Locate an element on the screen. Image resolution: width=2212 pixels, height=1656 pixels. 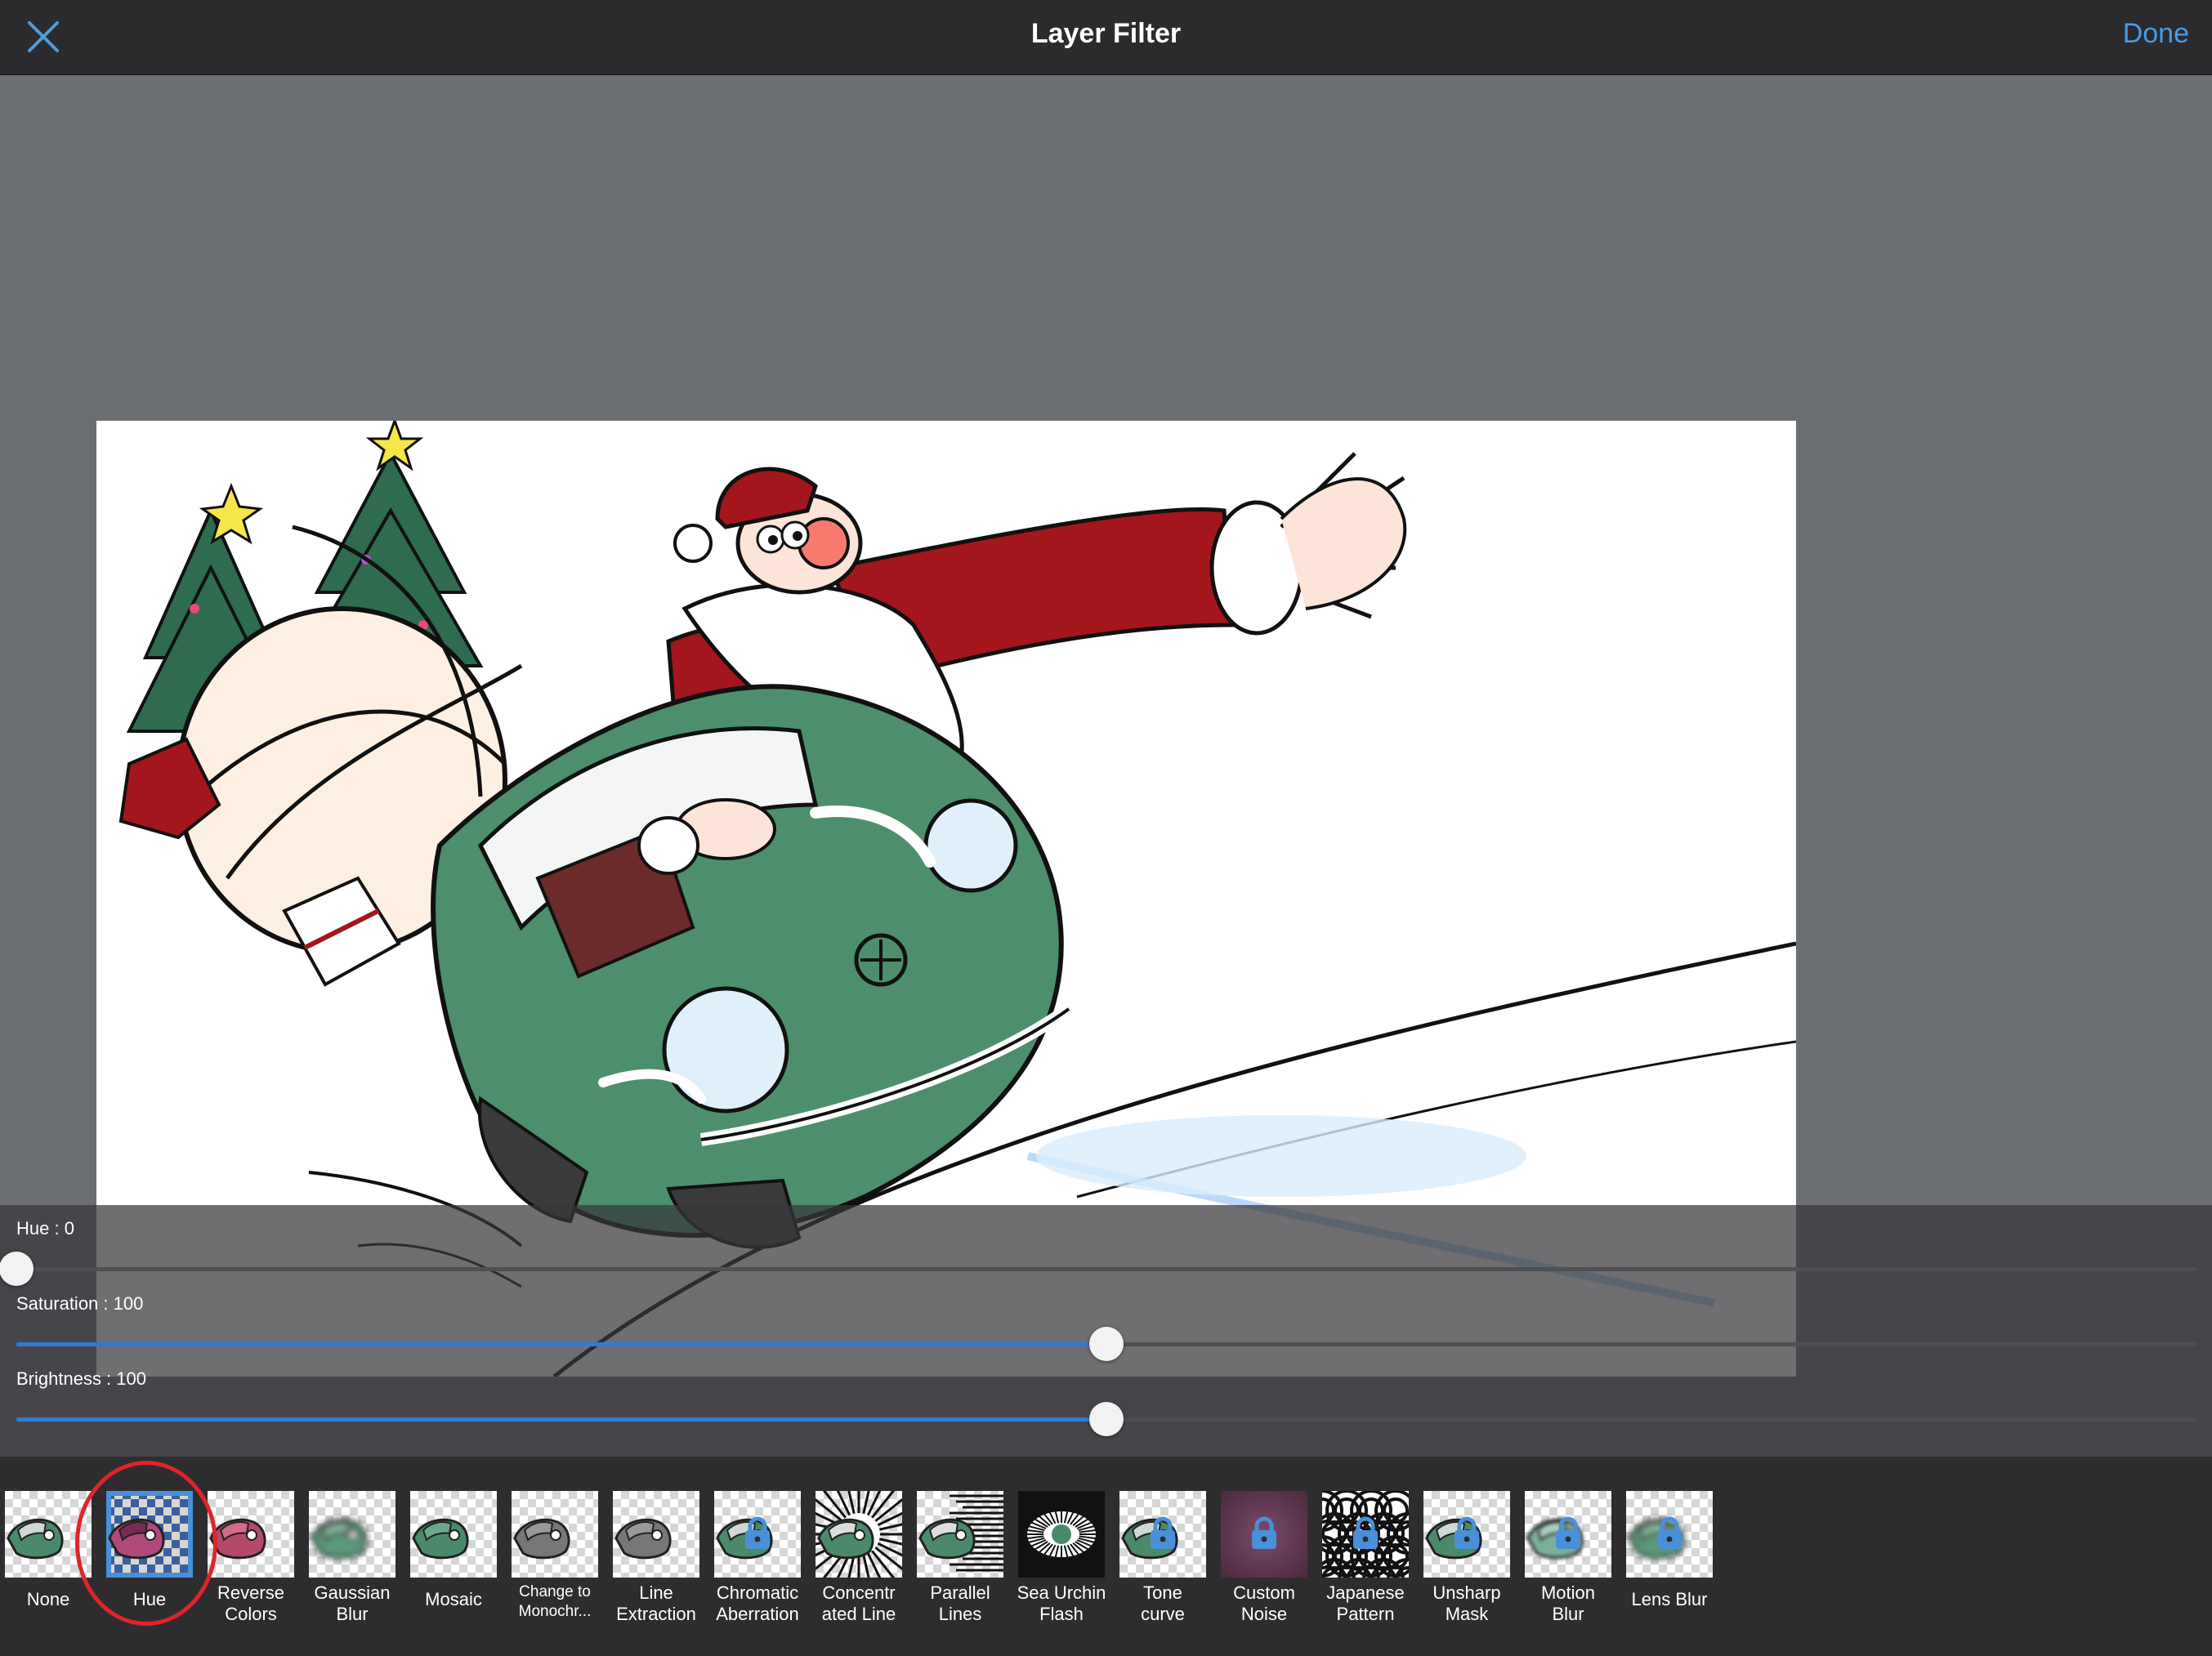
top-bar: Layer Filter Done is located at coordinates (1106, 37).